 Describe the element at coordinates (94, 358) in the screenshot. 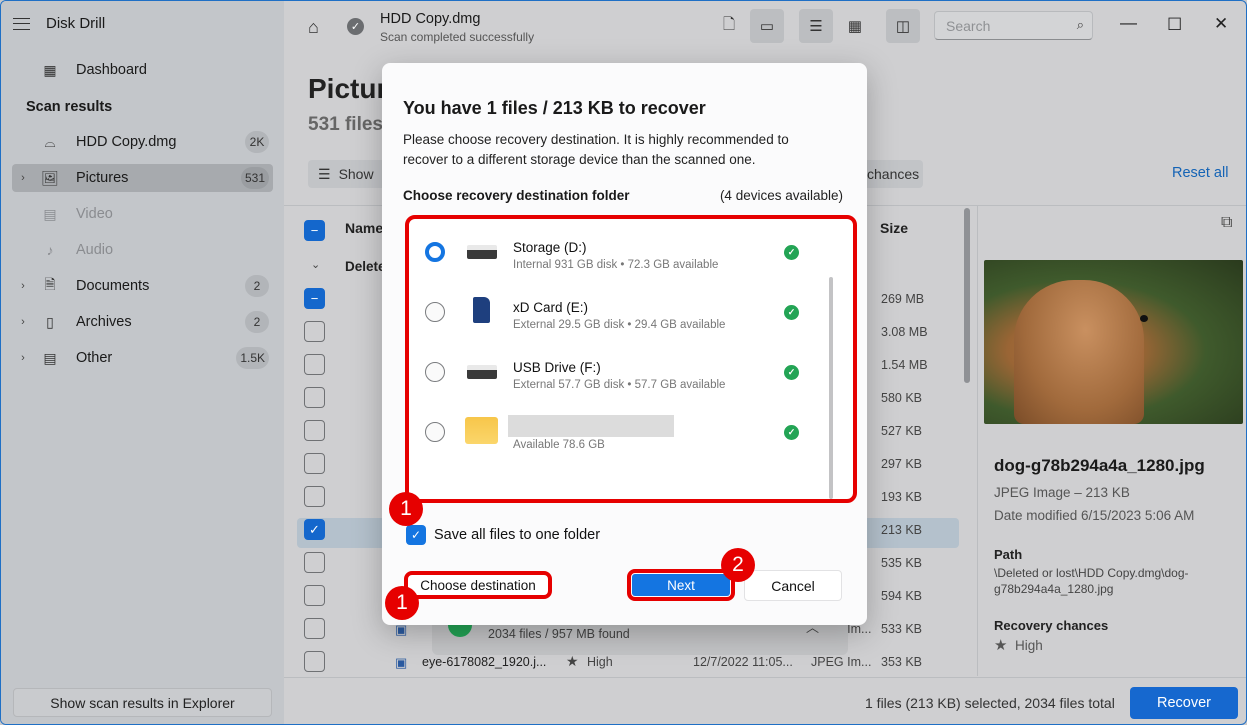

I see `sidebar-item-label: Other` at that location.